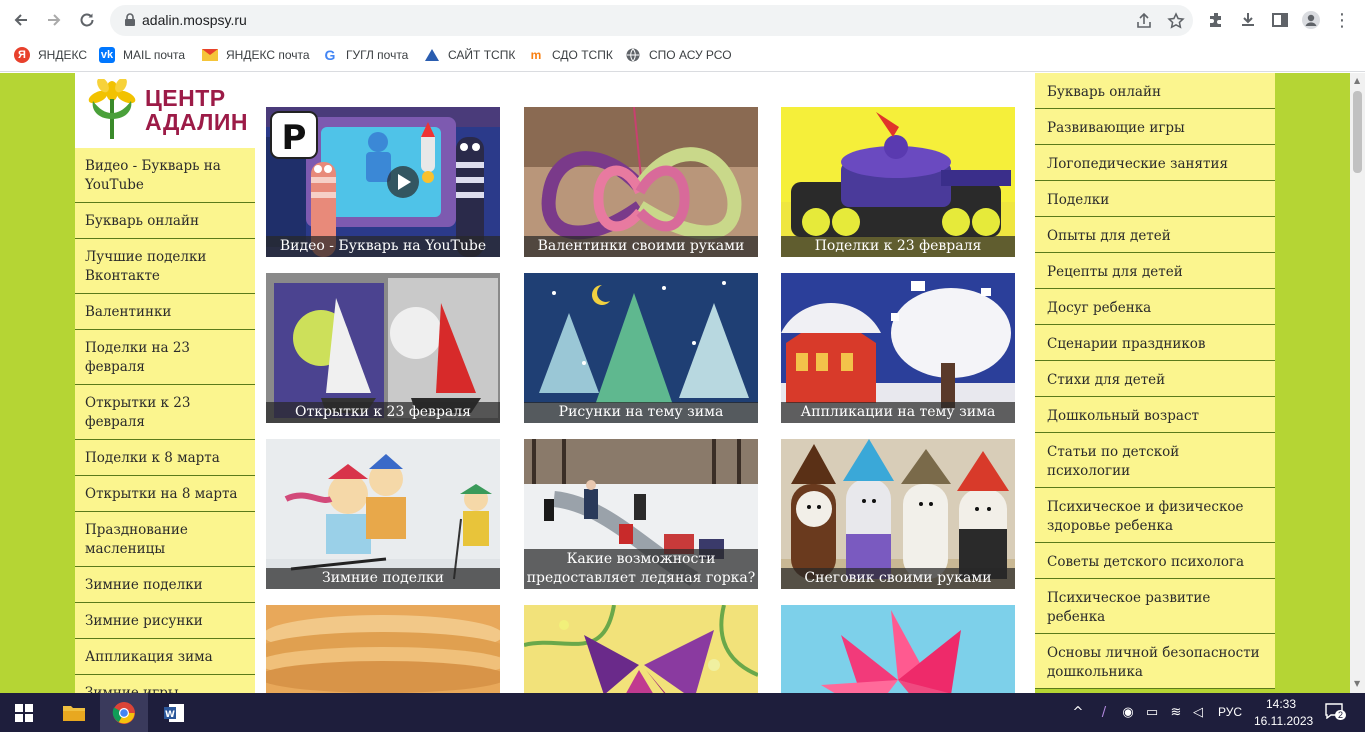 The height and width of the screenshot is (732, 1365). Describe the element at coordinates (1155, 606) in the screenshot. I see `right-menu-item: Психическое развитие ребенка` at that location.